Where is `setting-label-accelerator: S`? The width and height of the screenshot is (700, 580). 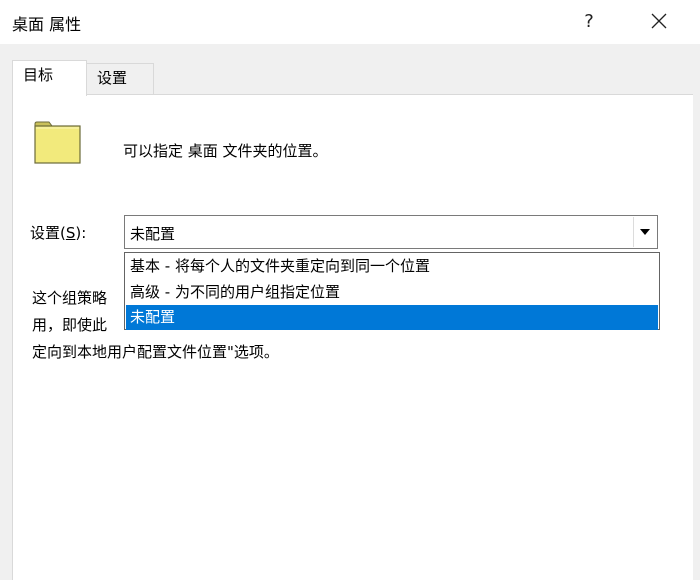 setting-label-accelerator: S is located at coordinates (70, 233).